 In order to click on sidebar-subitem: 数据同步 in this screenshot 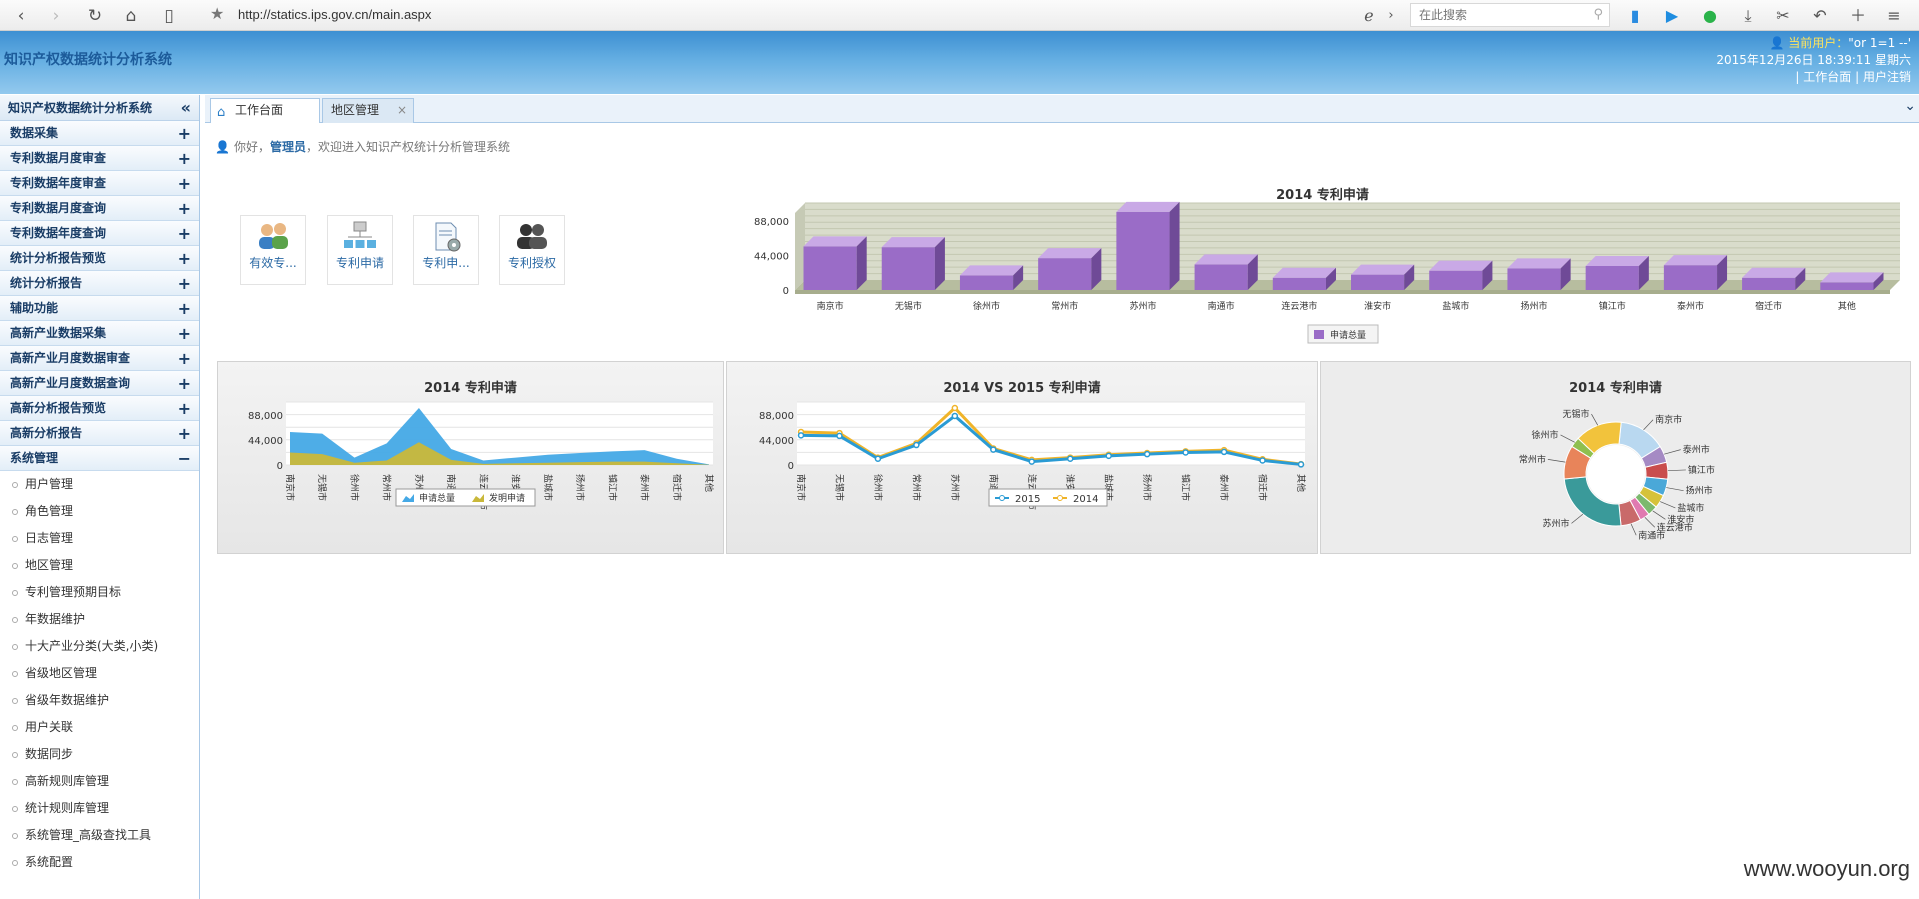, I will do `click(99, 754)`.